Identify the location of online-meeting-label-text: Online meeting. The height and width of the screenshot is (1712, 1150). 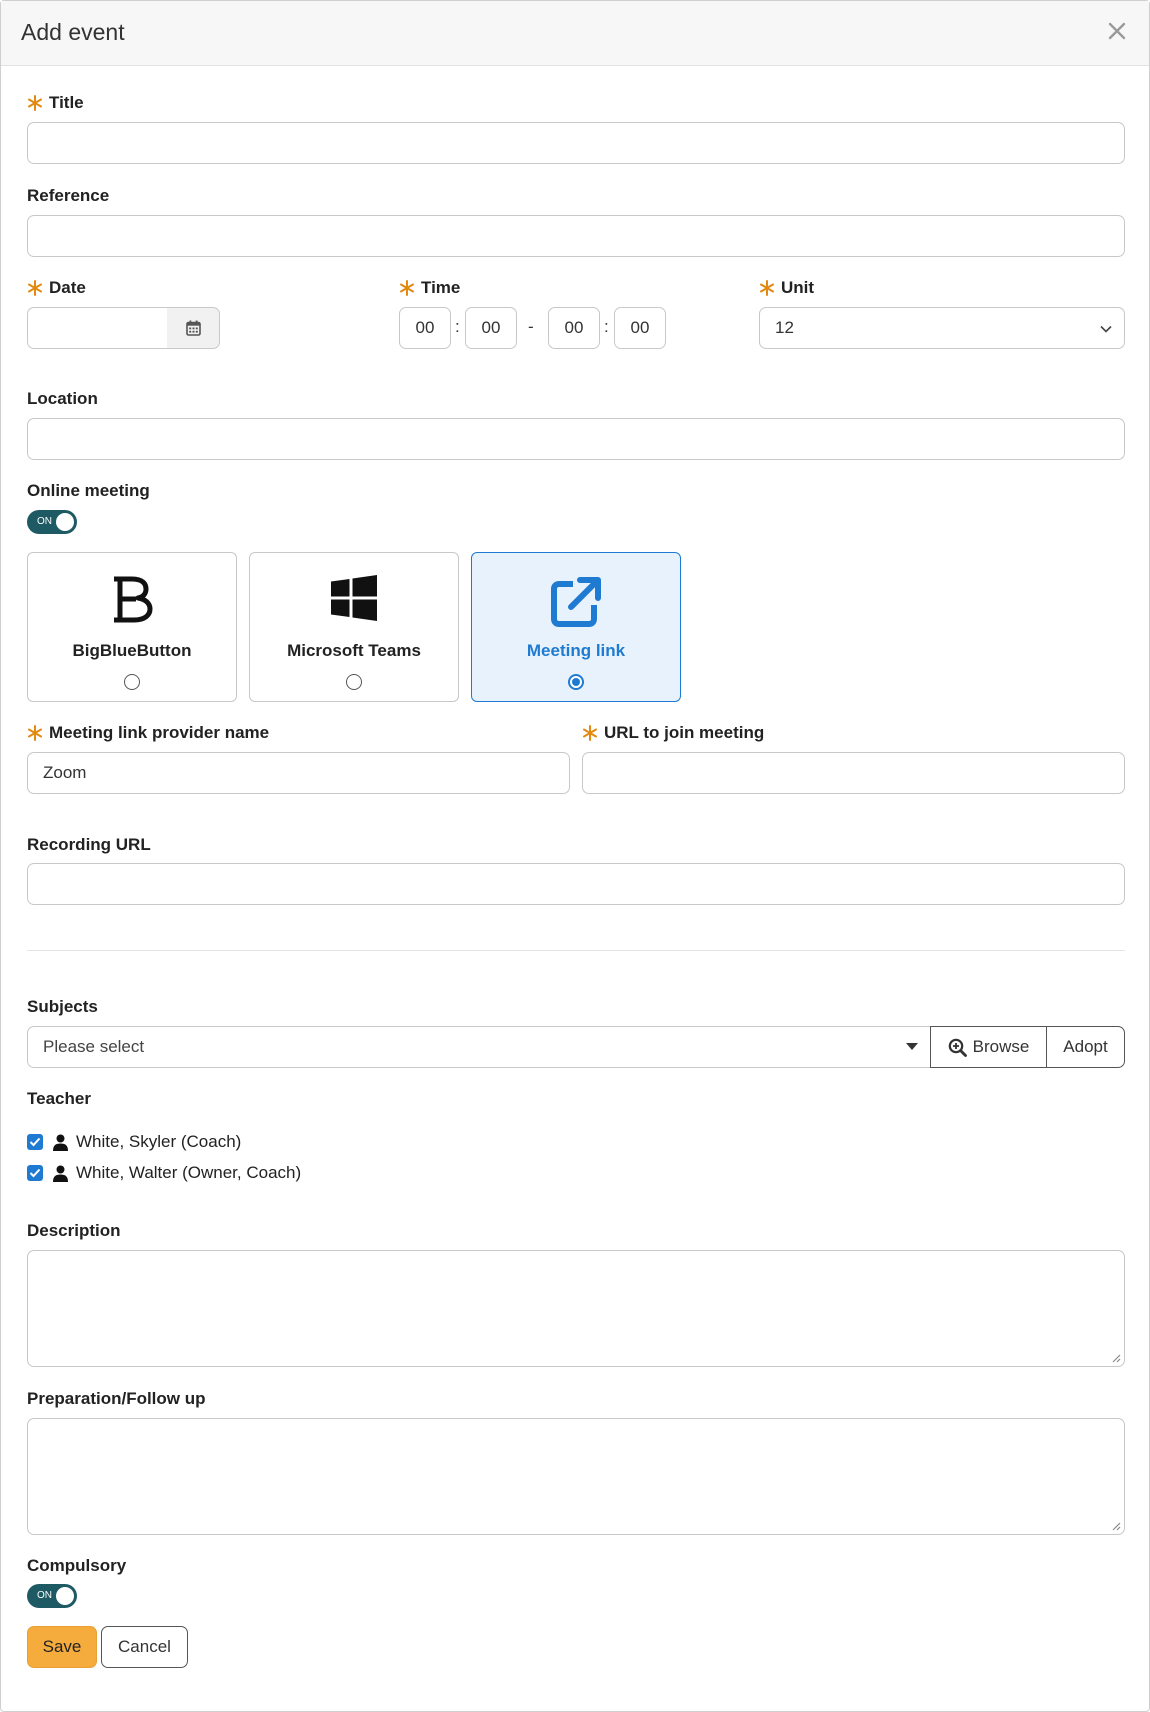
(88, 490).